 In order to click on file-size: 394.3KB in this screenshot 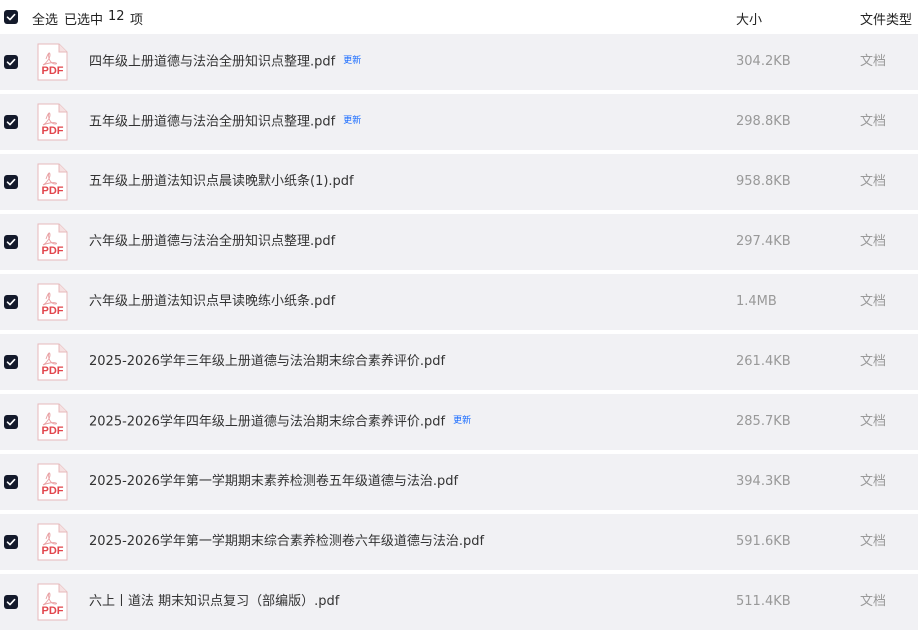, I will do `click(763, 481)`.